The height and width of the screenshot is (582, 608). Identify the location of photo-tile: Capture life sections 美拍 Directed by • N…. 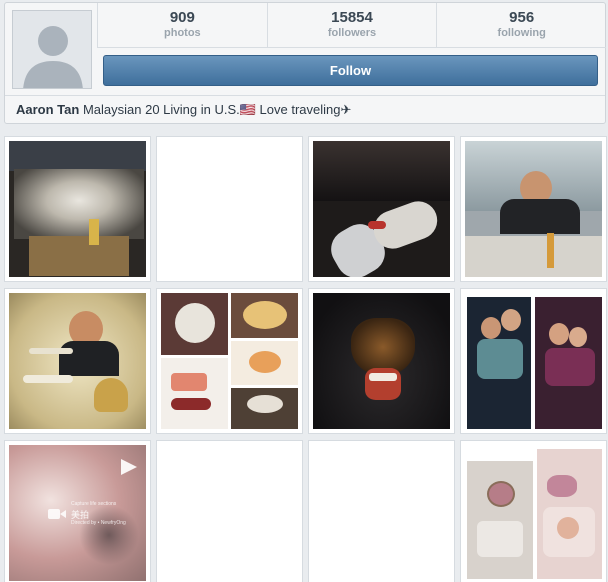
(77, 511).